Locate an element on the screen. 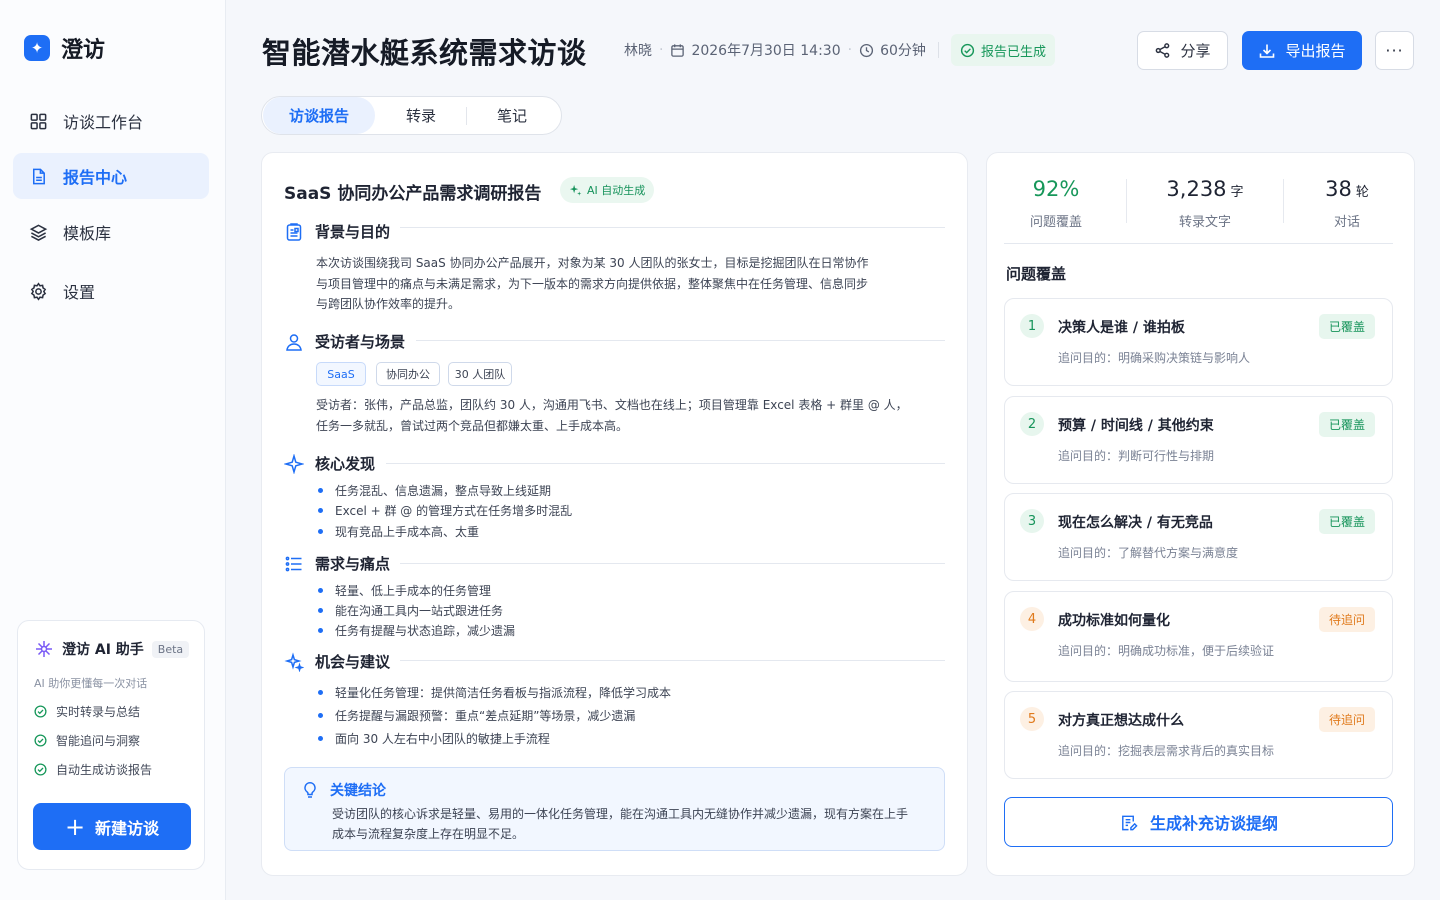 This screenshot has width=1440, height=900. question-number: 4 is located at coordinates (1032, 619).